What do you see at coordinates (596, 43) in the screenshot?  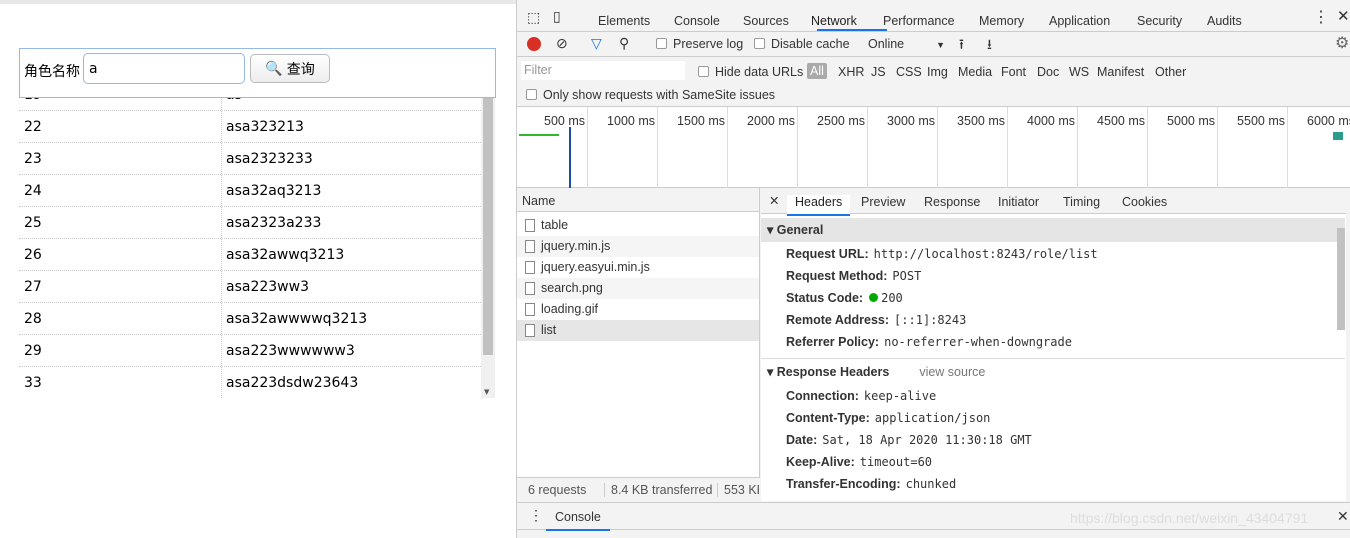 I see `filter-icon: ▽` at bounding box center [596, 43].